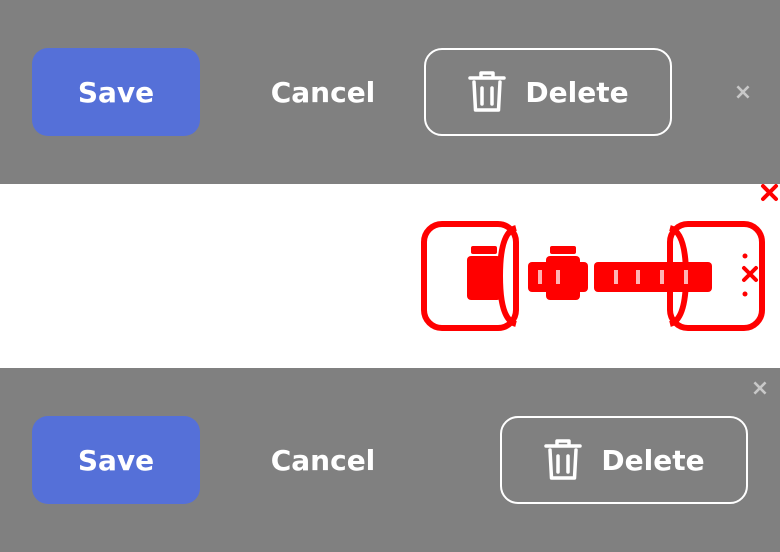 This screenshot has height=552, width=780. What do you see at coordinates (599, 257) in the screenshot?
I see `diff-highlight-overlay` at bounding box center [599, 257].